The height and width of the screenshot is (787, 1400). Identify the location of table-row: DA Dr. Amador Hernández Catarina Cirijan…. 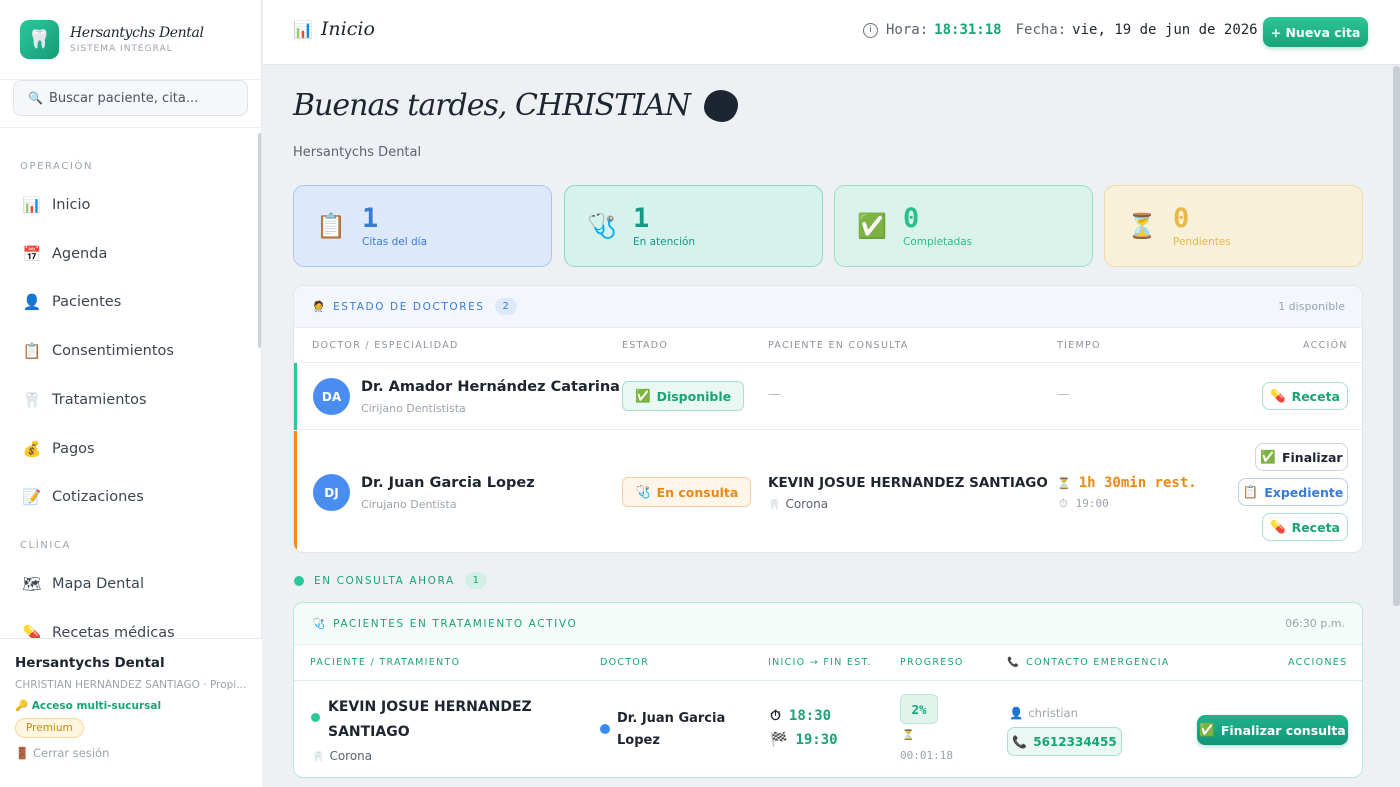
(828, 396).